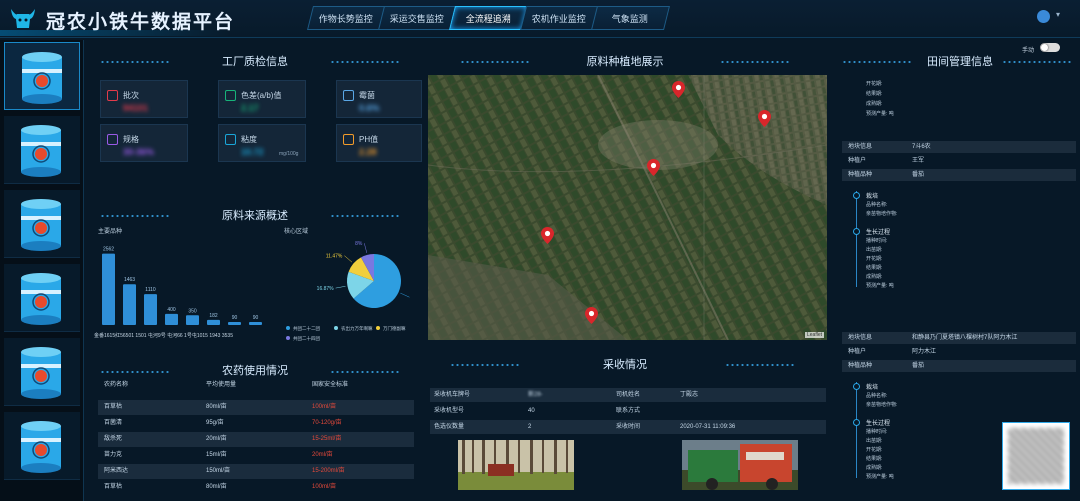 The width and height of the screenshot is (1080, 501). I want to click on table-cell: 15-200ml/亩, so click(328, 471).